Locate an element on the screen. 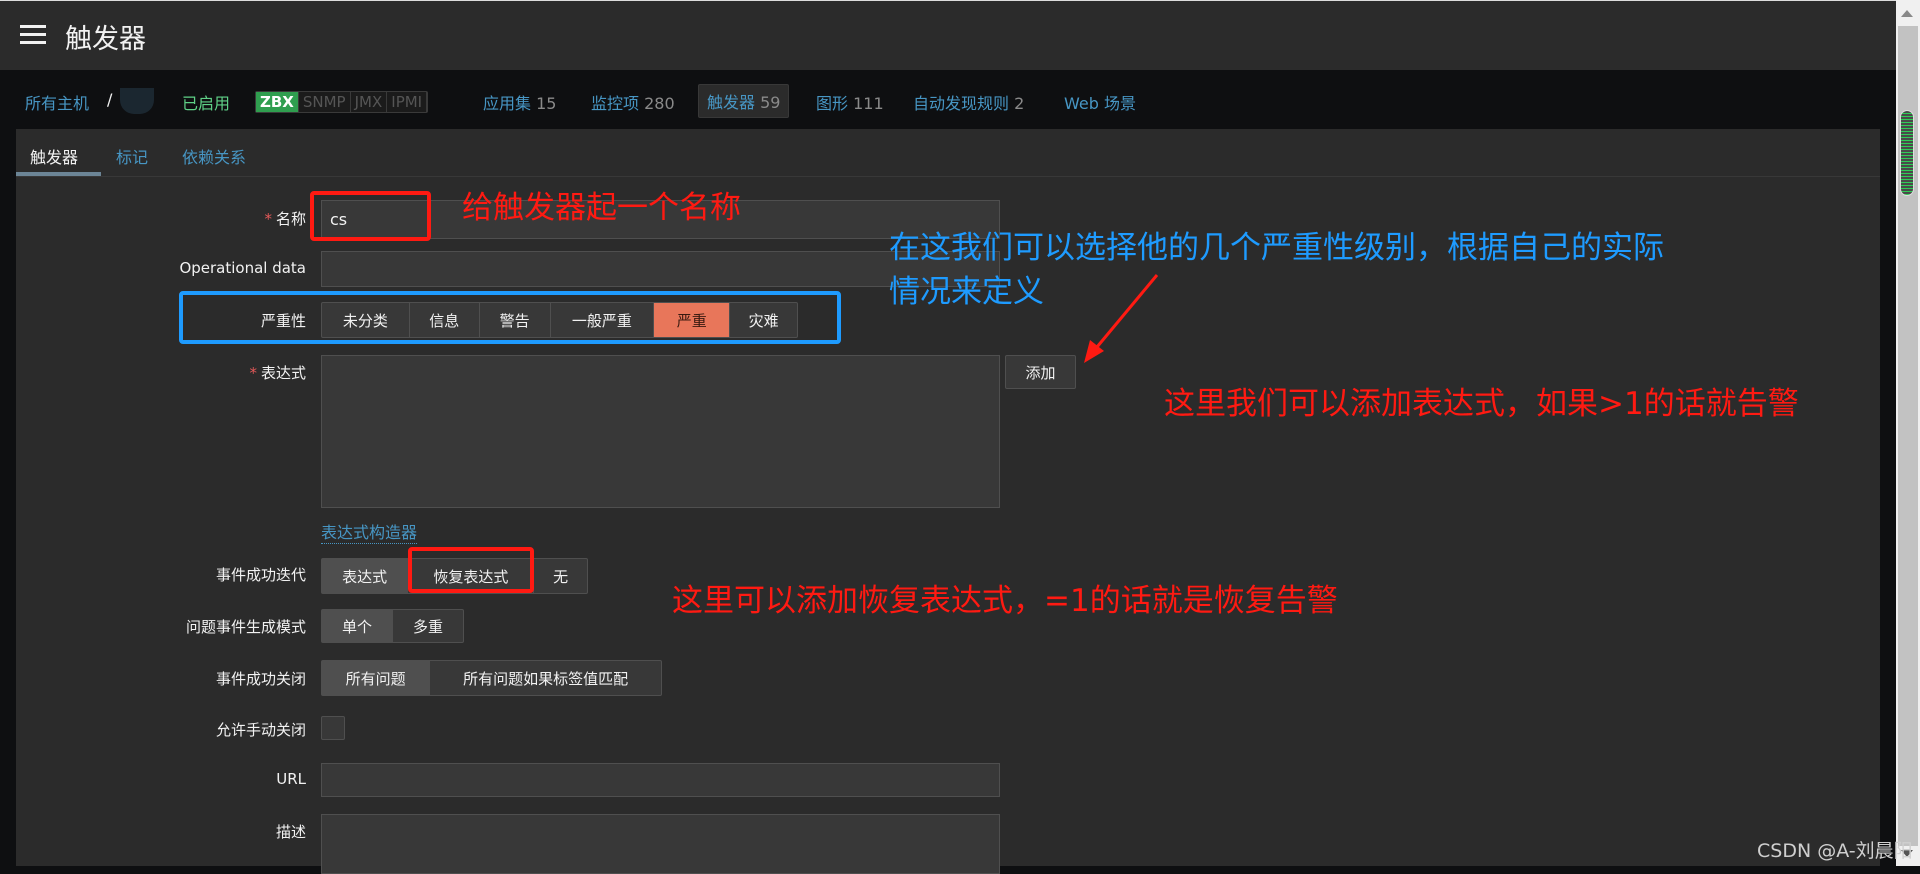 The height and width of the screenshot is (874, 1920). option-all-problems: 所有问题 is located at coordinates (376, 678).